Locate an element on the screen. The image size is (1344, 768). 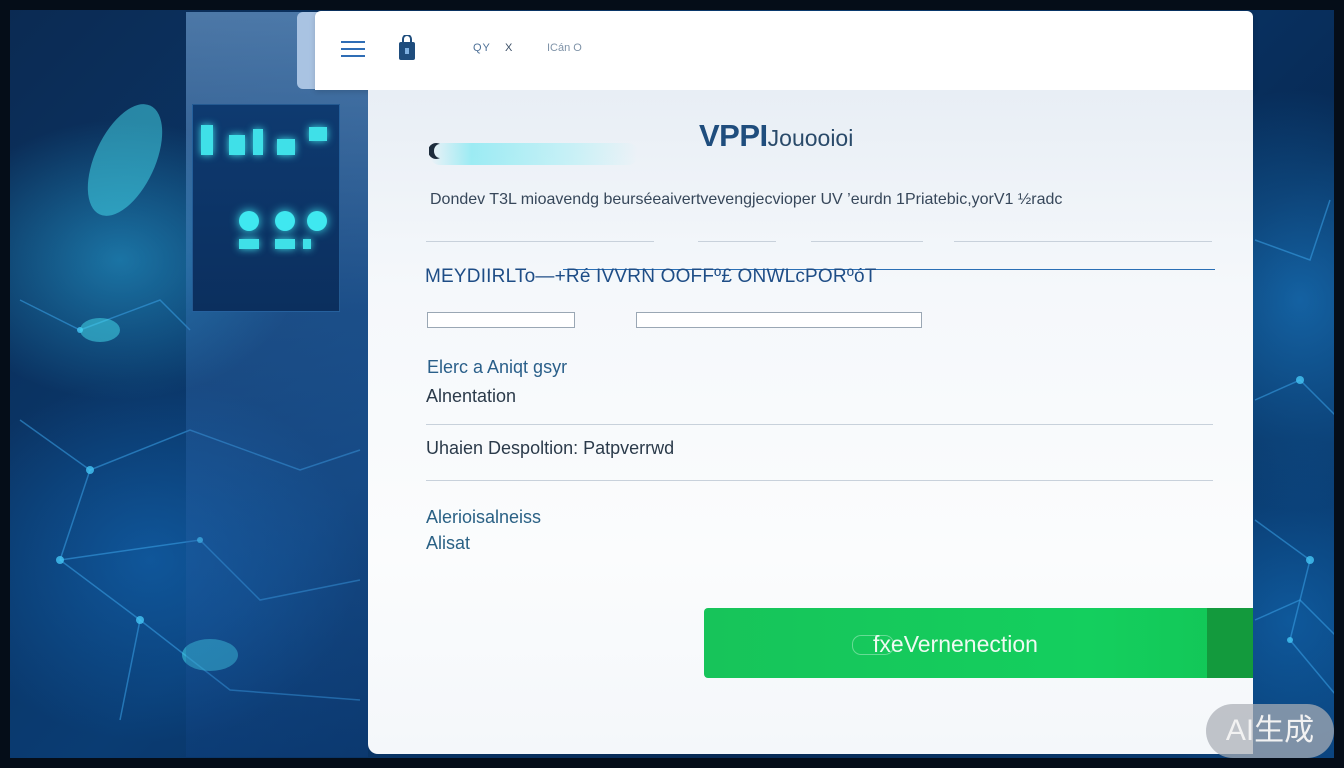
primary-action-button: fxeVernenection is located at coordinates (978, 643).